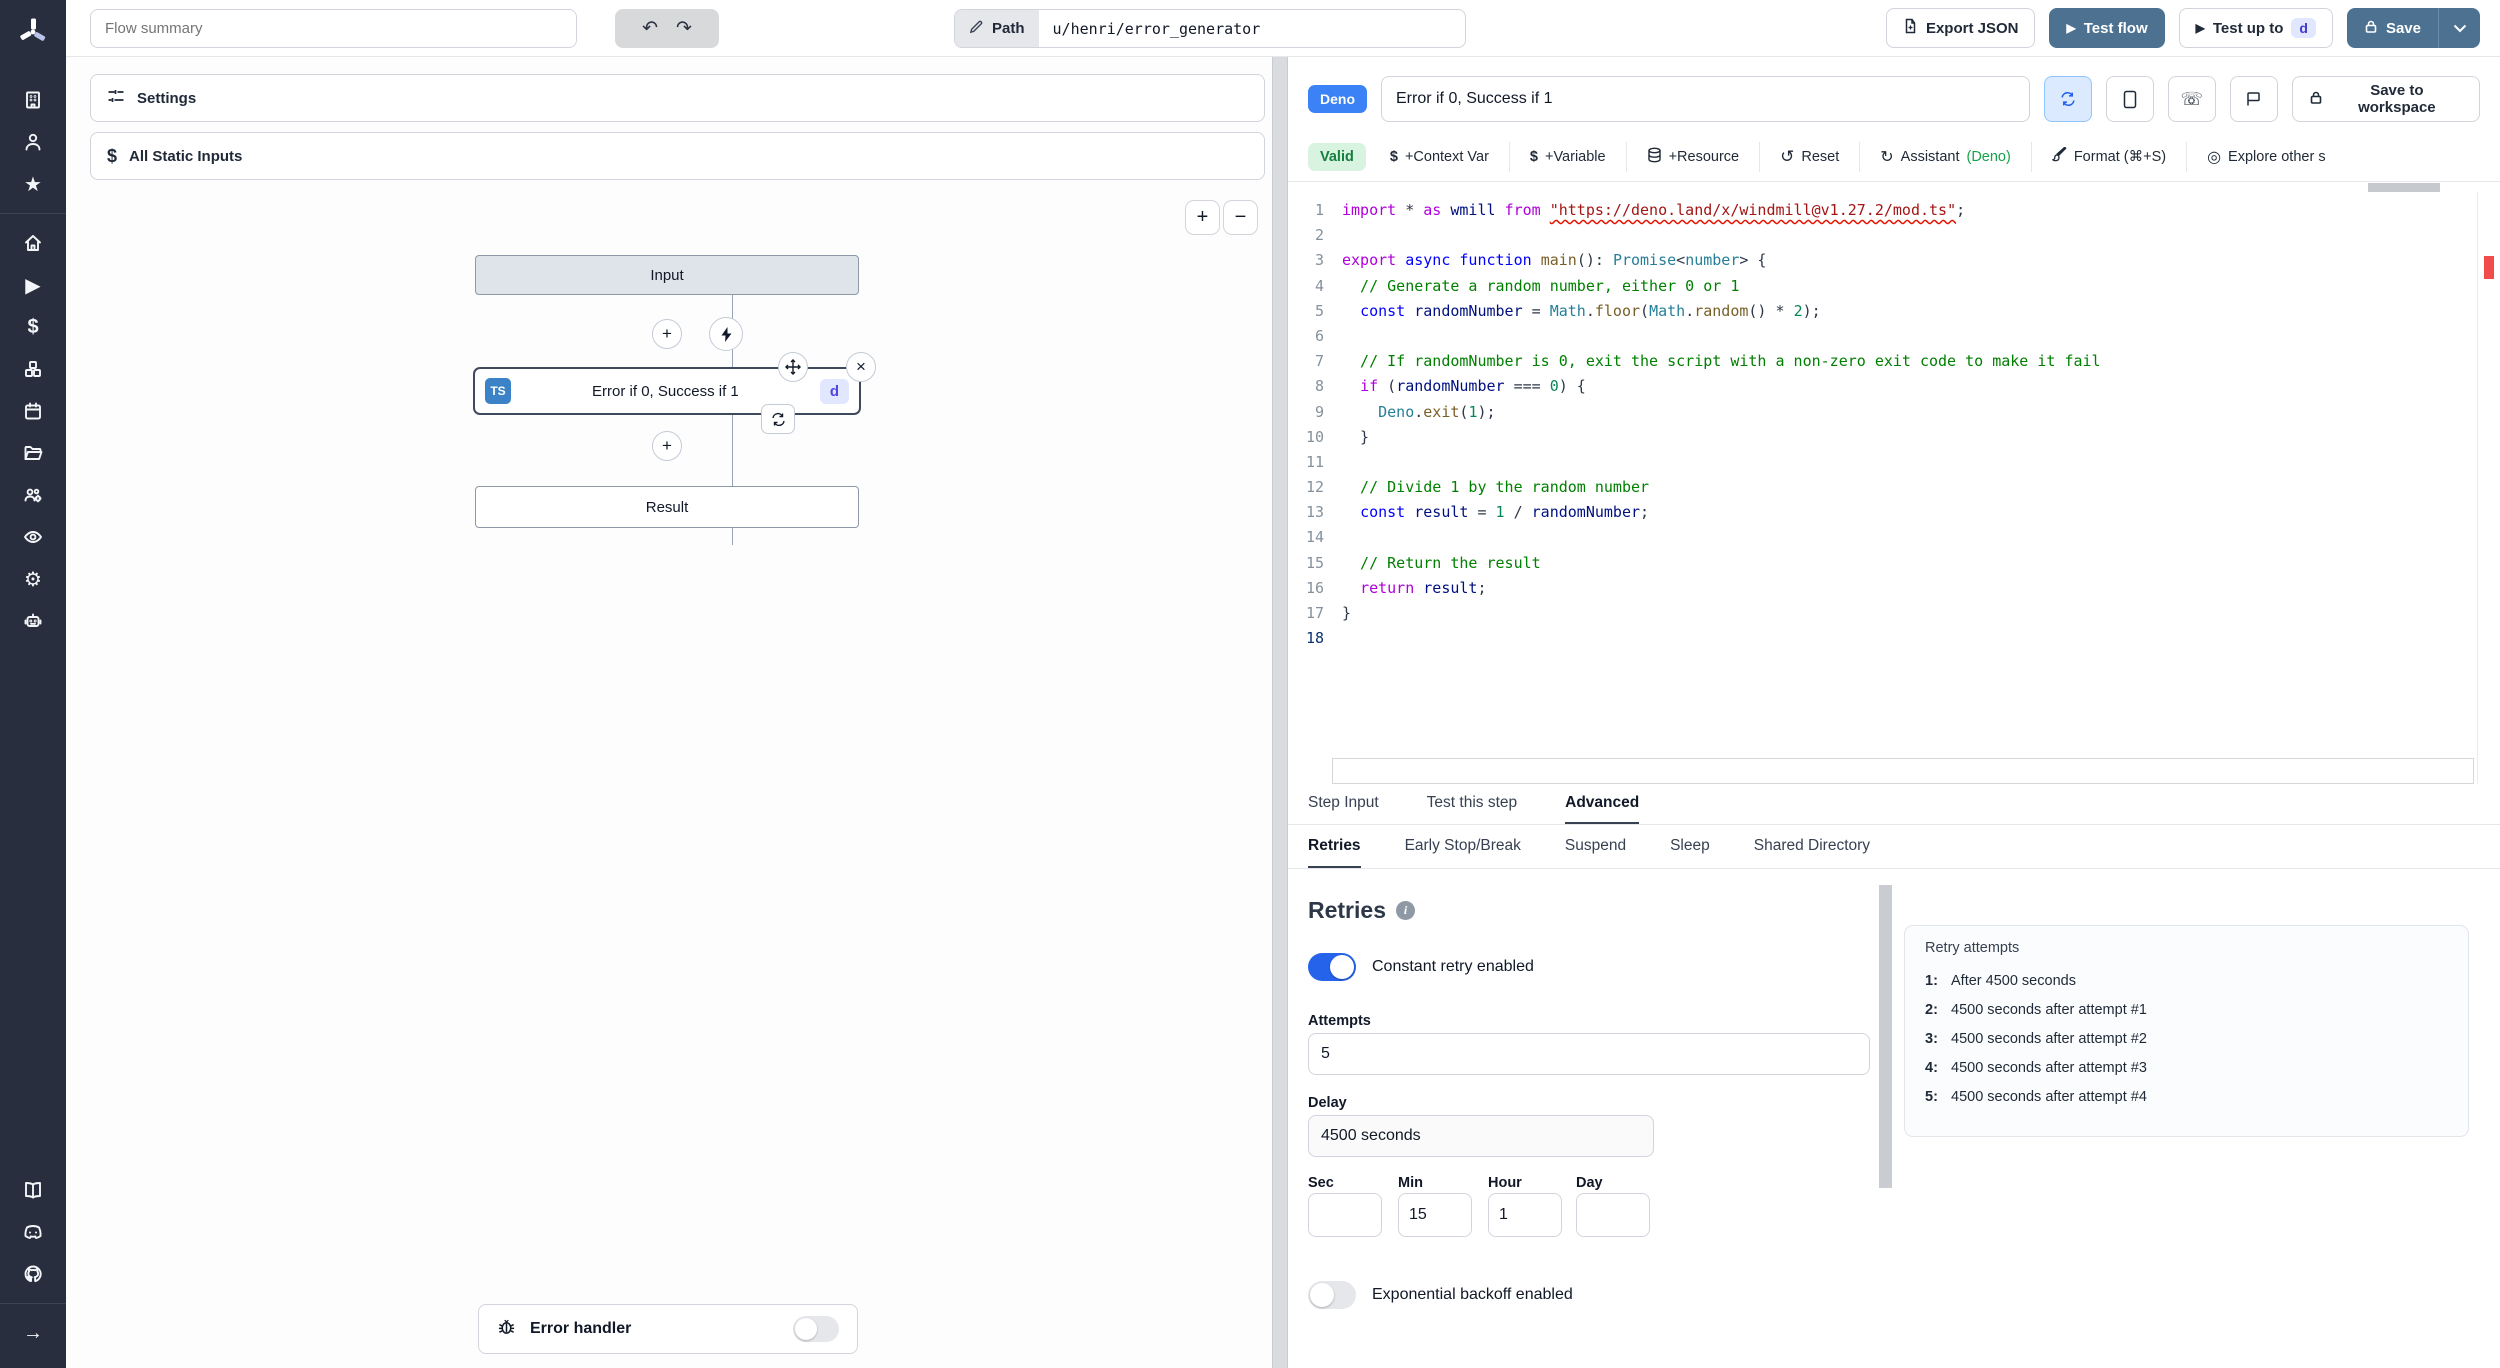 The width and height of the screenshot is (2500, 1368). Describe the element at coordinates (1595, 846) in the screenshot. I see `subtab-suspend: Suspend` at that location.